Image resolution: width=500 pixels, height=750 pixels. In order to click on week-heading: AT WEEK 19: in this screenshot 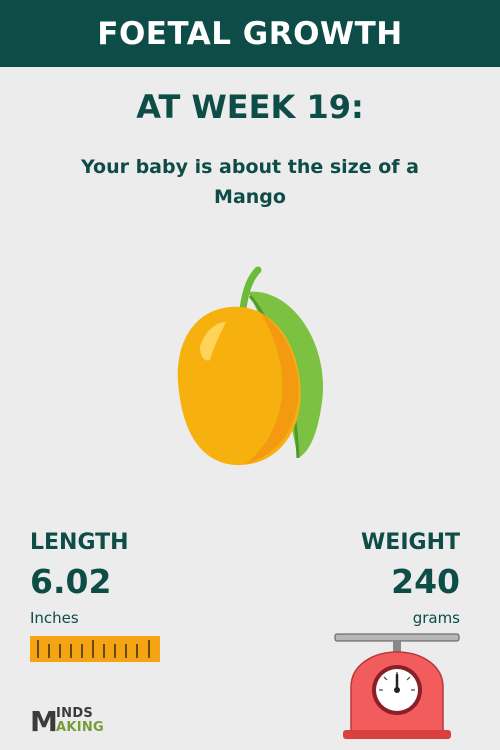, I will do `click(250, 107)`.